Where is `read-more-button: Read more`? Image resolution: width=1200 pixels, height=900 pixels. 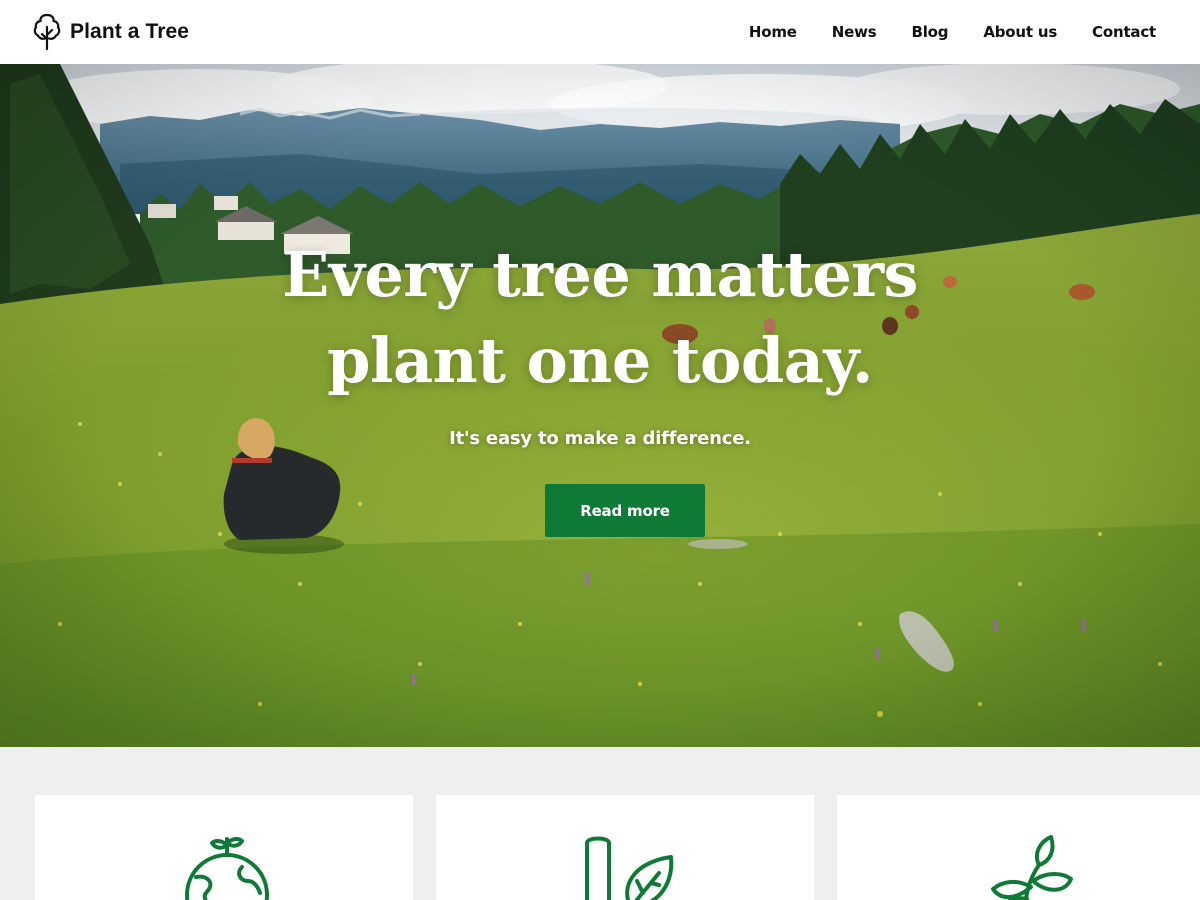
read-more-button: Read more is located at coordinates (625, 510).